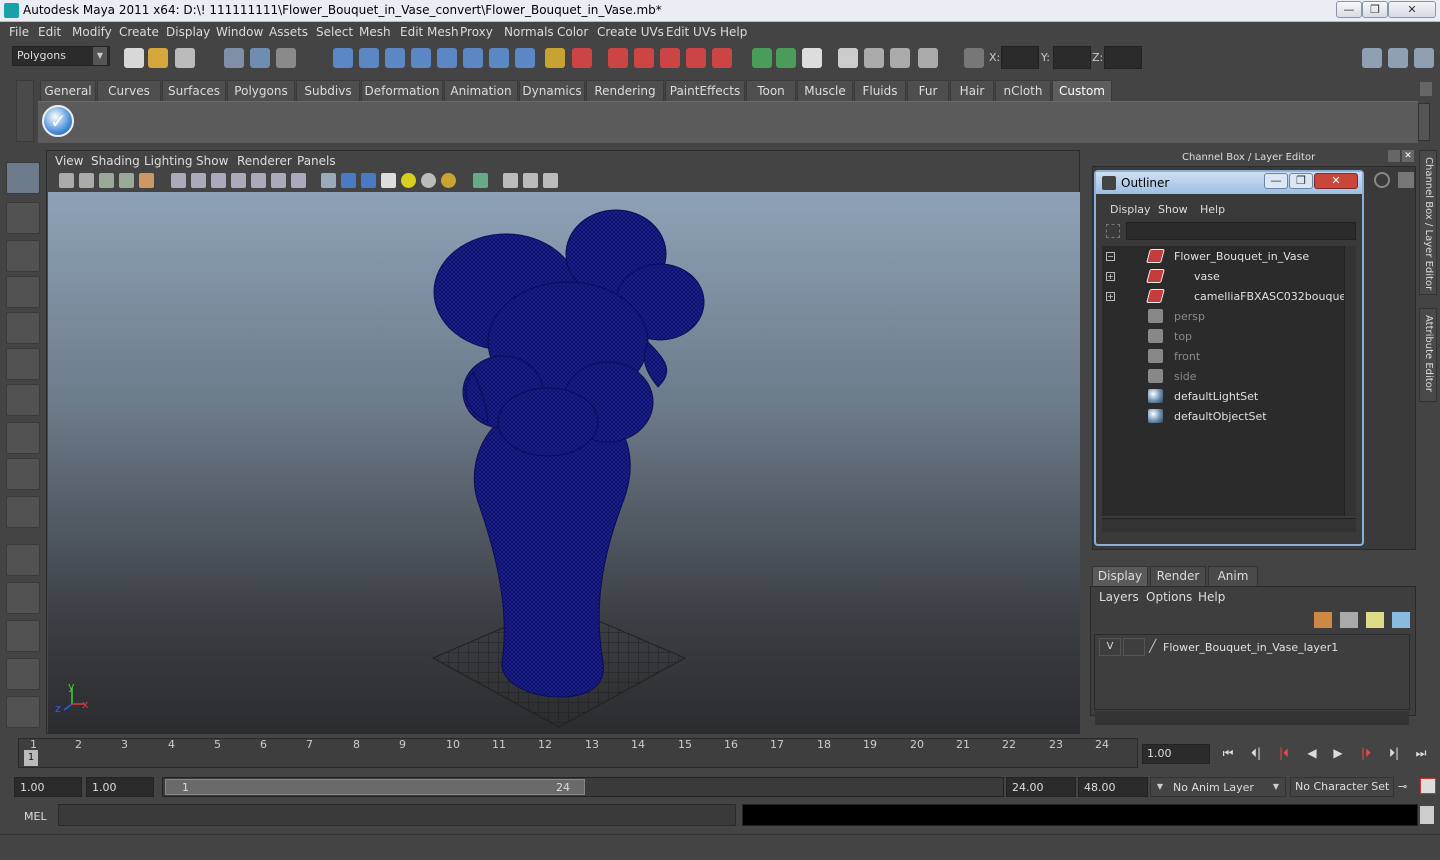  I want to click on menu-window: Window, so click(239, 32).